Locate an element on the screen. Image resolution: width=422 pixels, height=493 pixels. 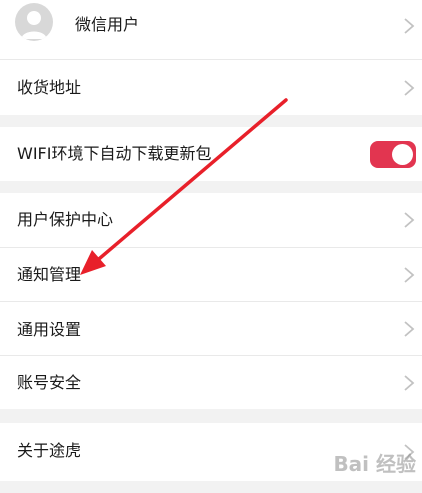
user-silhouette-icon is located at coordinates (34, 25).